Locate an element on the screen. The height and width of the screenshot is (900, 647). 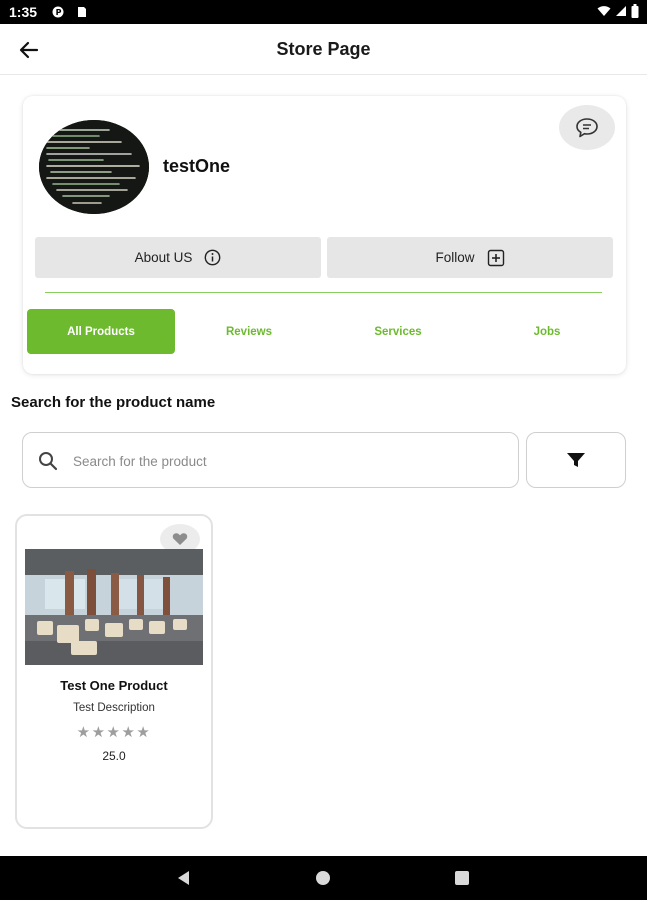
sim-card-icon is located at coordinates (82, 12).